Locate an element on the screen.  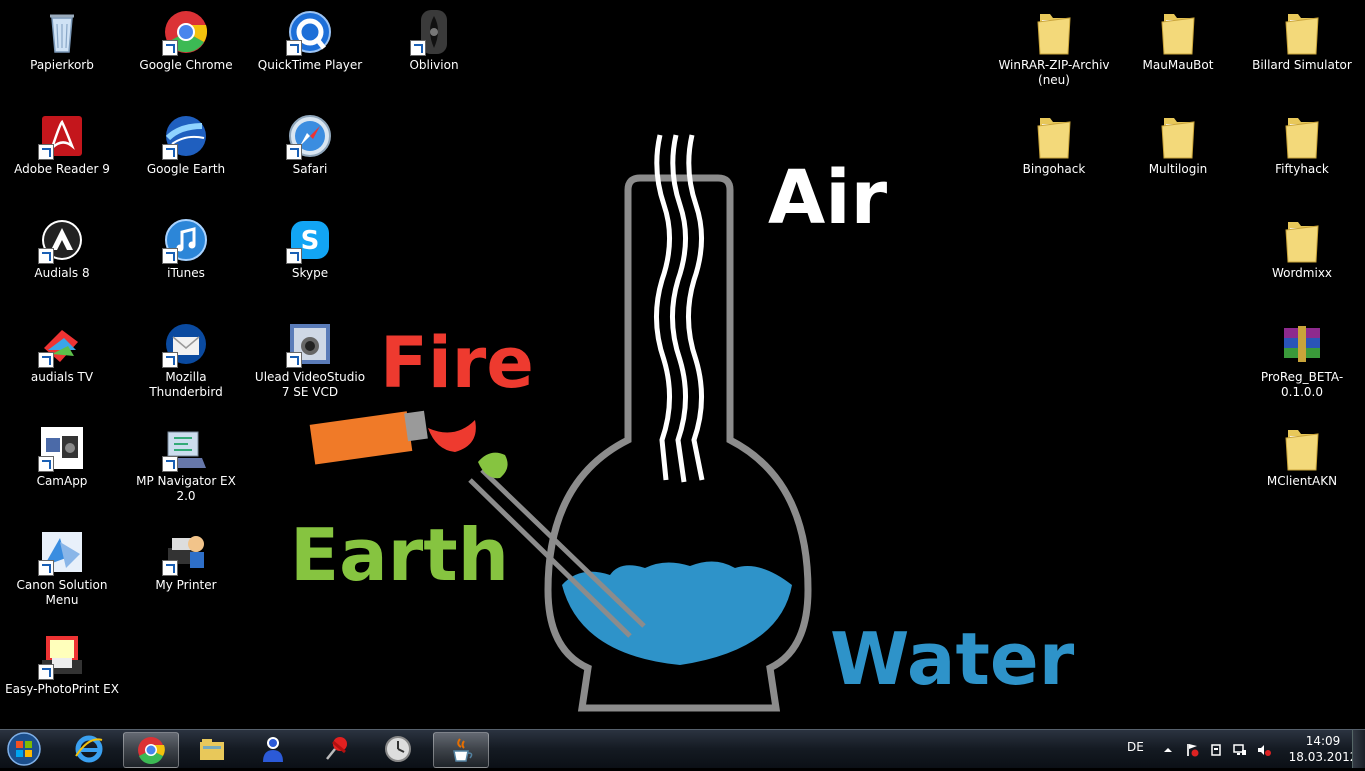
desktop-icon: MP Navigator EX 2.0 is located at coordinates (186, 466).